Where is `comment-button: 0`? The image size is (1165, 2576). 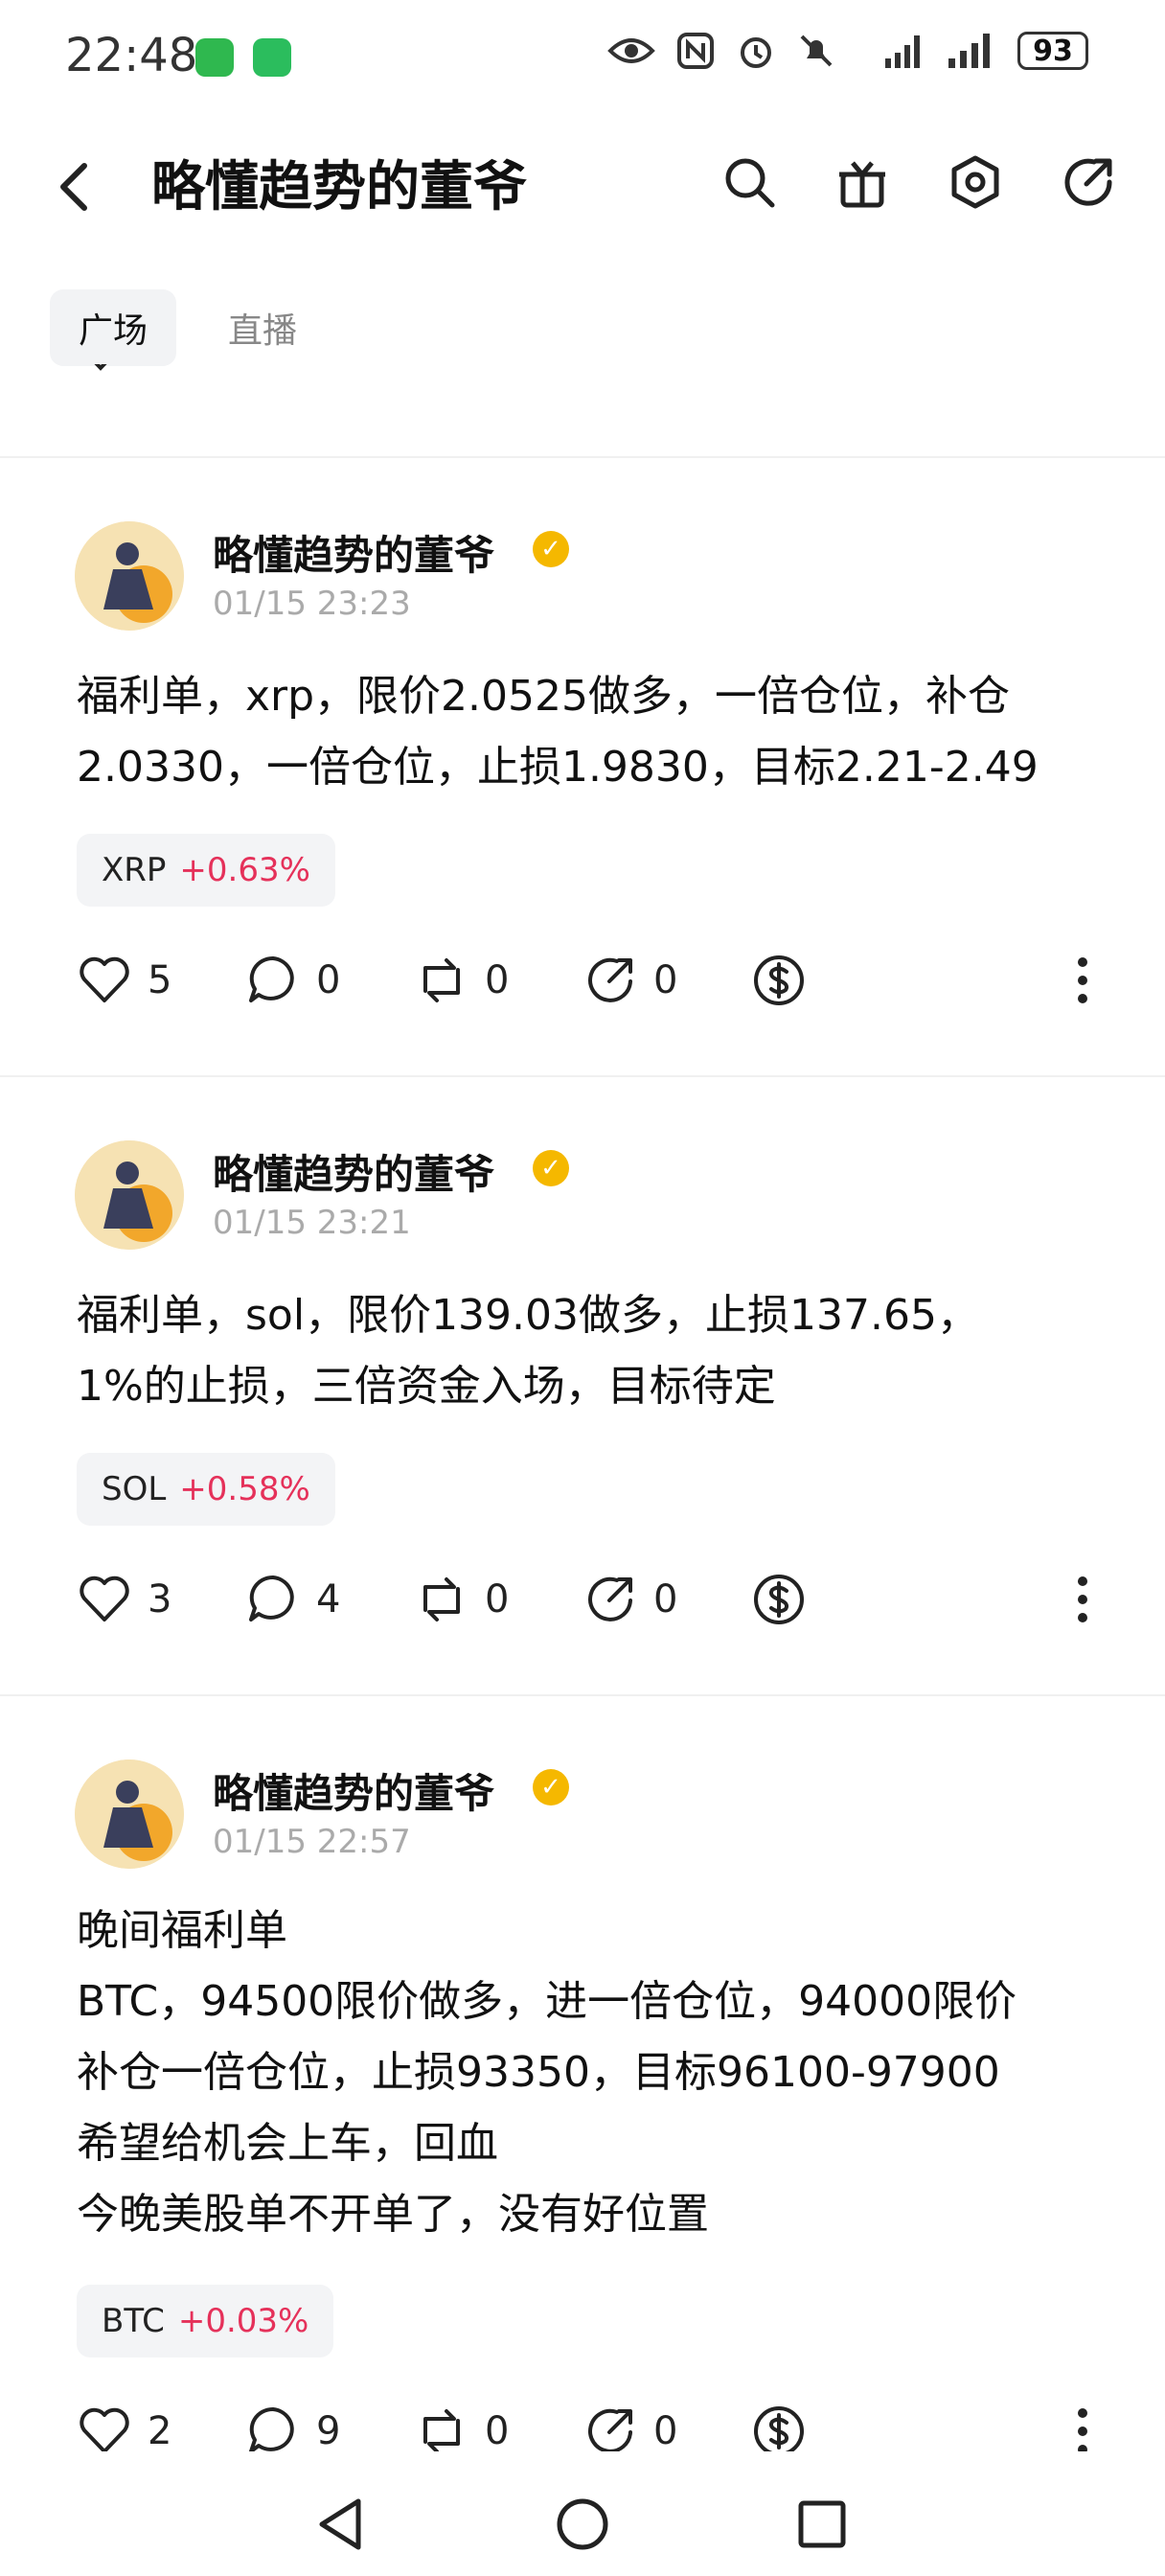 comment-button: 0 is located at coordinates (329, 980).